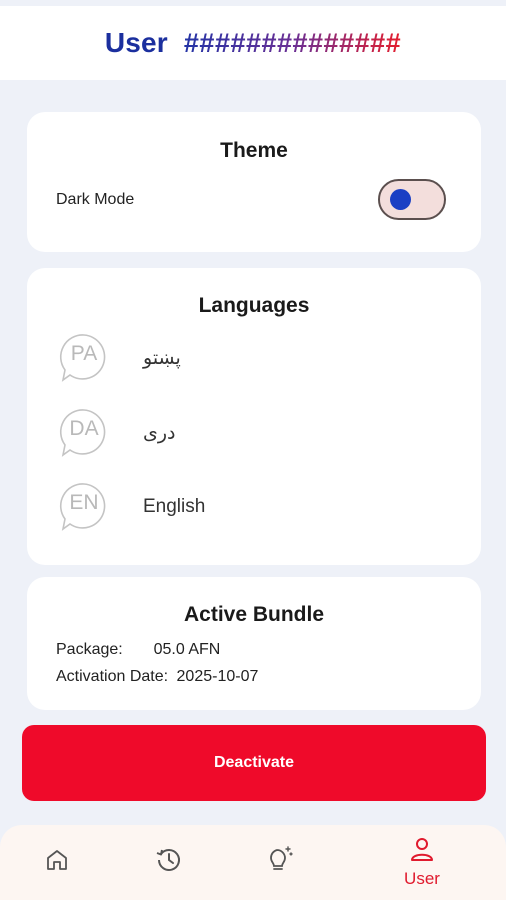 The width and height of the screenshot is (506, 900). What do you see at coordinates (131, 507) in the screenshot?
I see `language-option-english: EN English` at bounding box center [131, 507].